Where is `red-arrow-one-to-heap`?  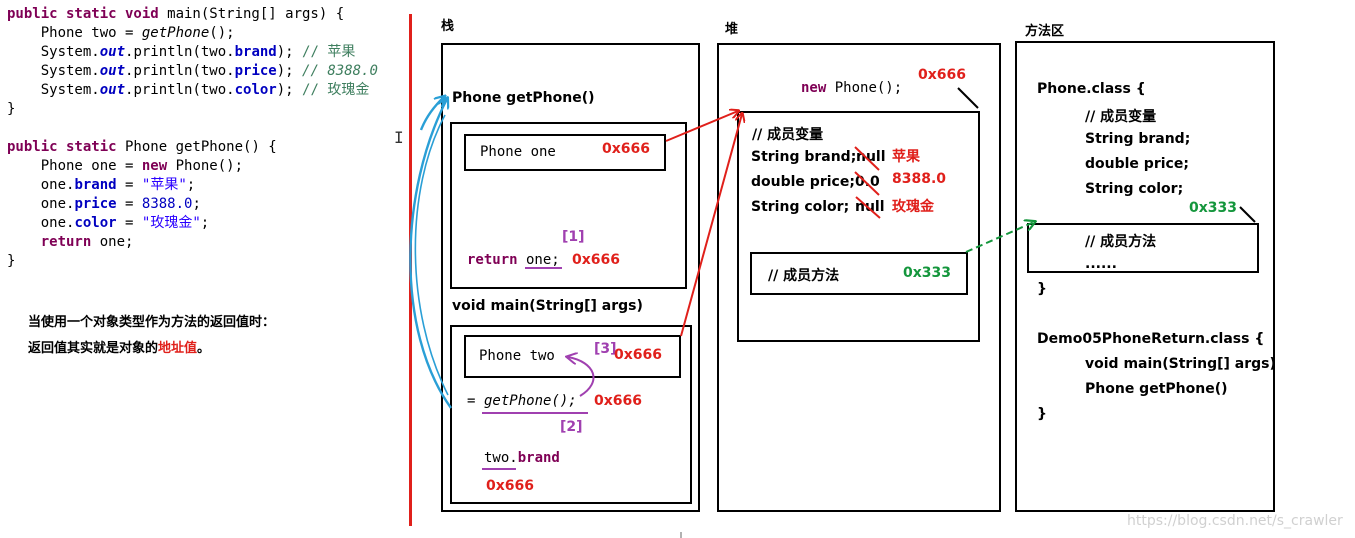
red-arrow-one-to-heap is located at coordinates (701, 126).